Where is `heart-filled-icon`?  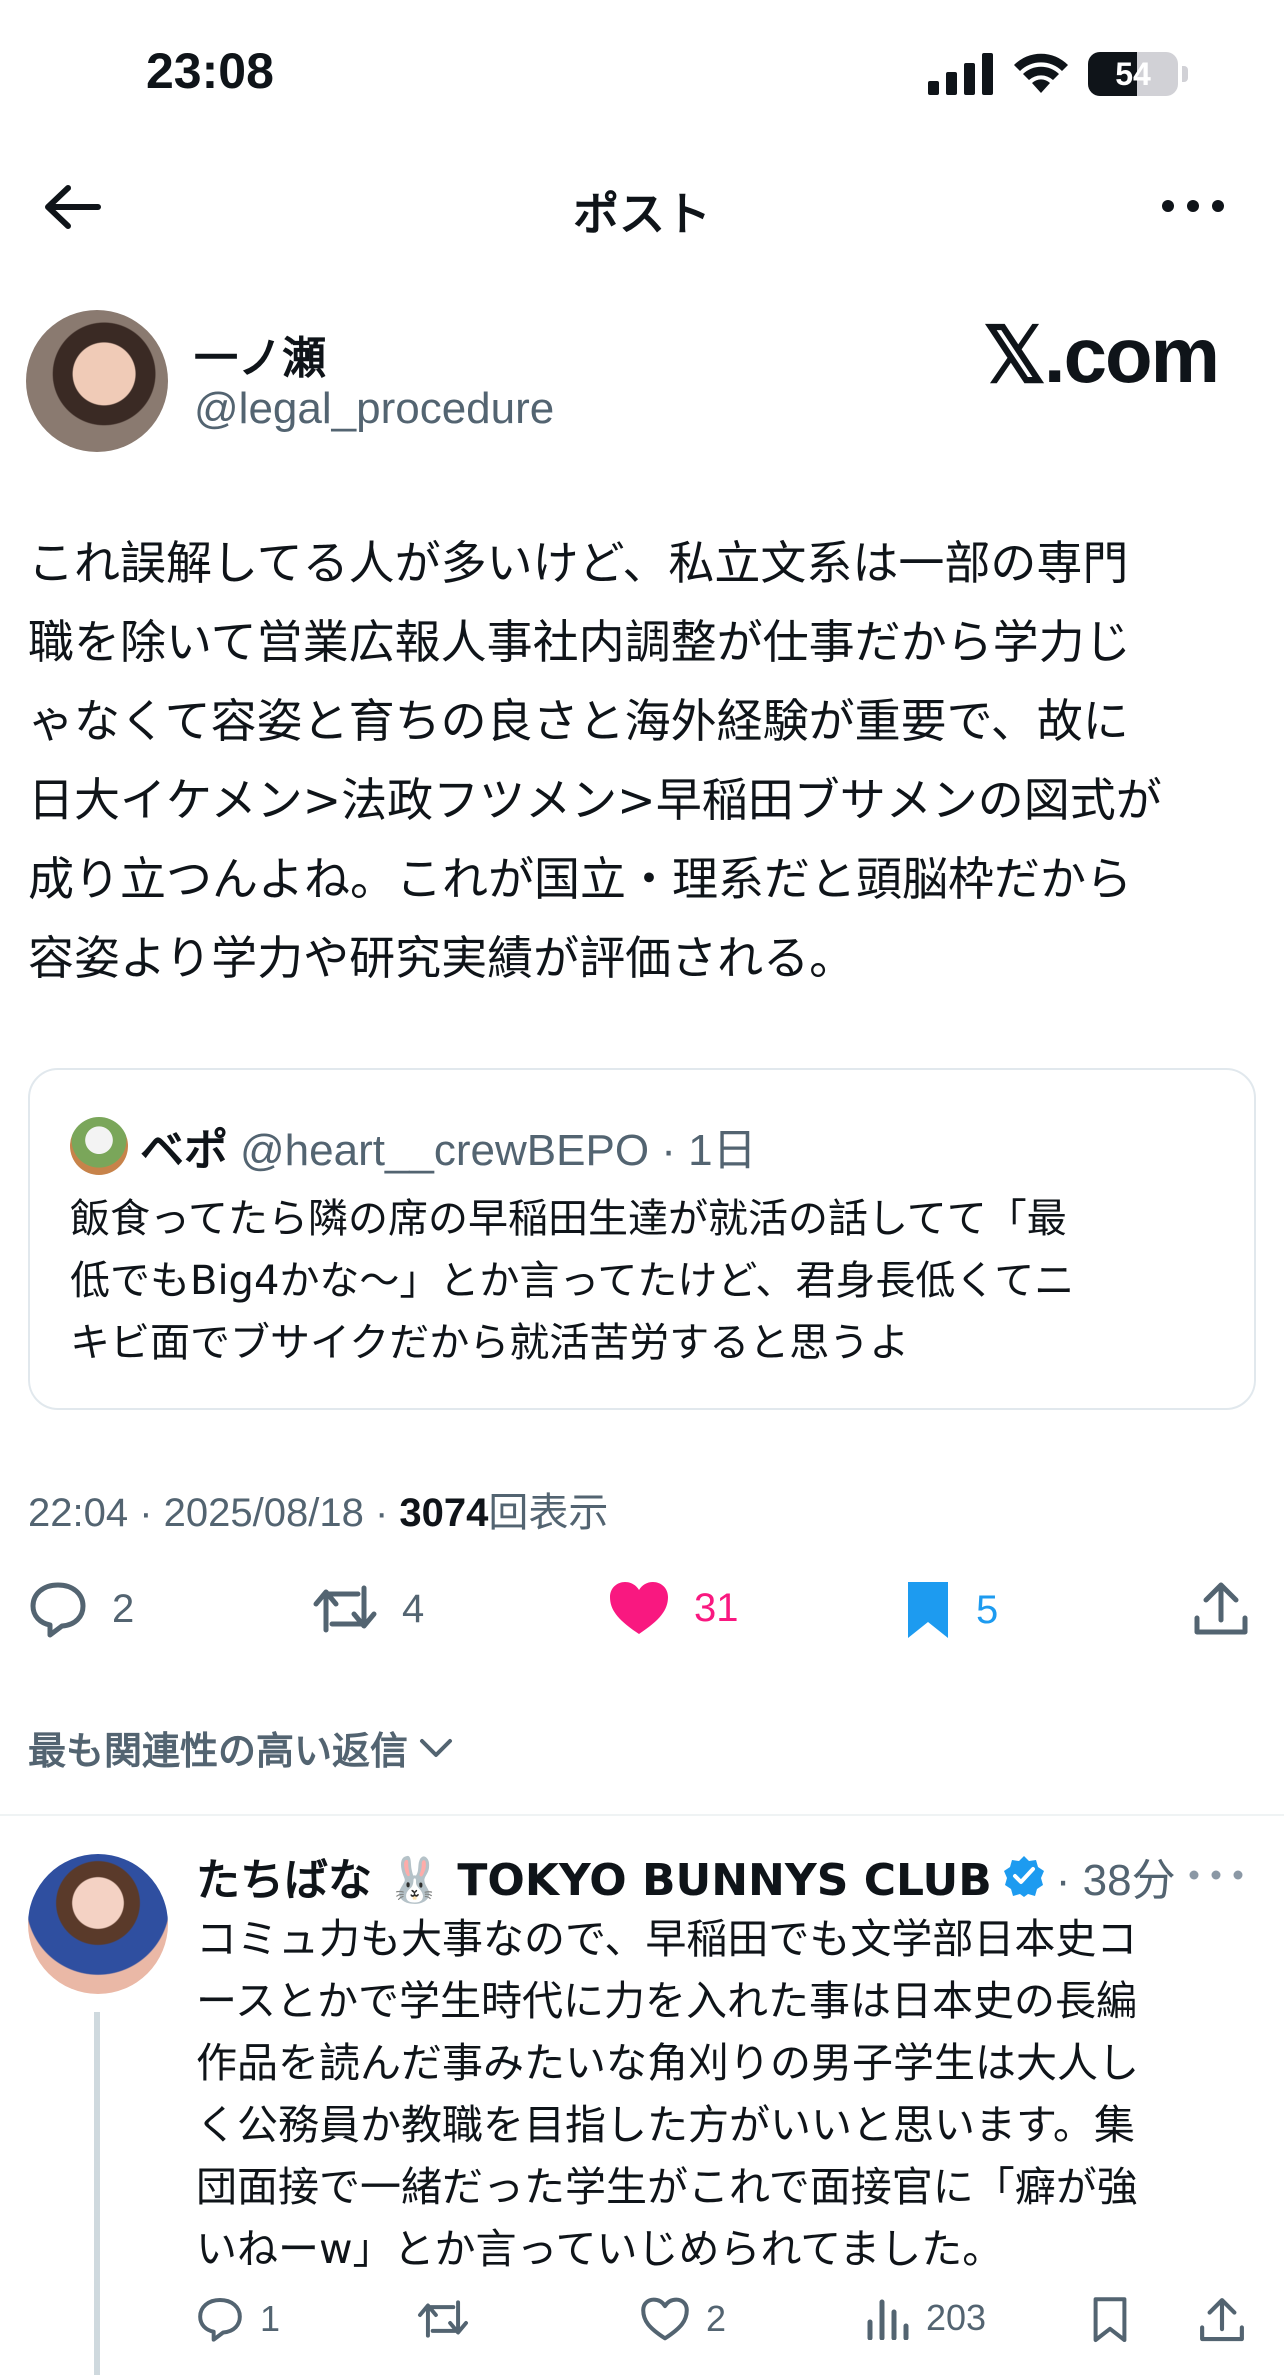
heart-filled-icon is located at coordinates (639, 1608).